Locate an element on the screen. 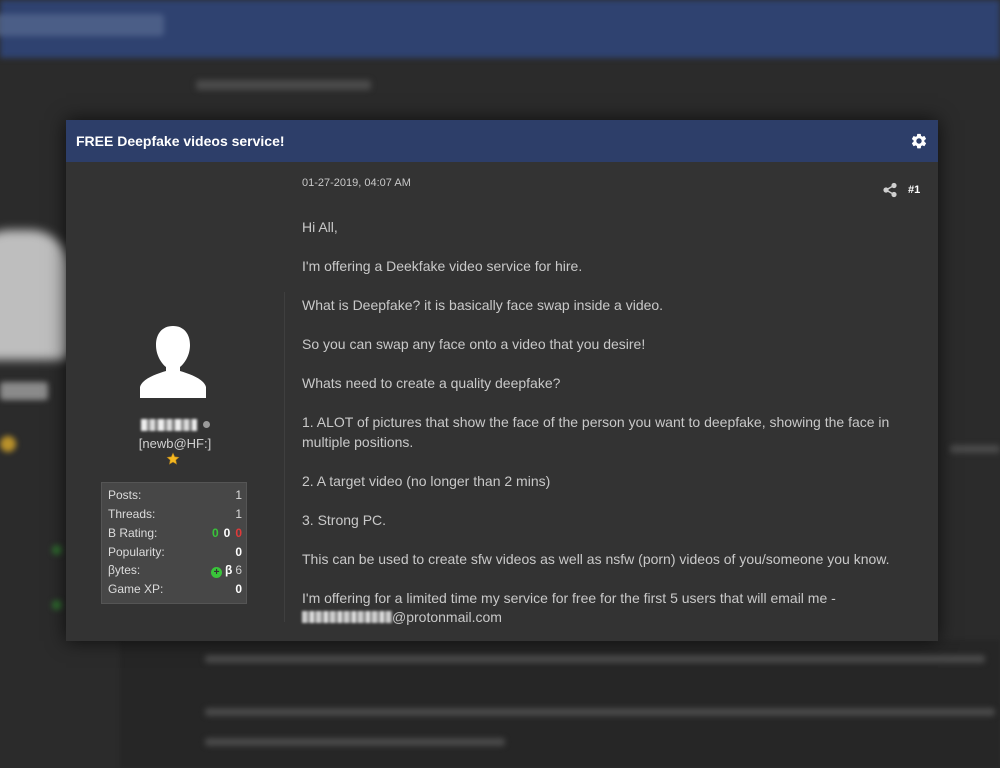 This screenshot has height=768, width=1000. stat-game-xp-label: Game XP: is located at coordinates (136, 589).